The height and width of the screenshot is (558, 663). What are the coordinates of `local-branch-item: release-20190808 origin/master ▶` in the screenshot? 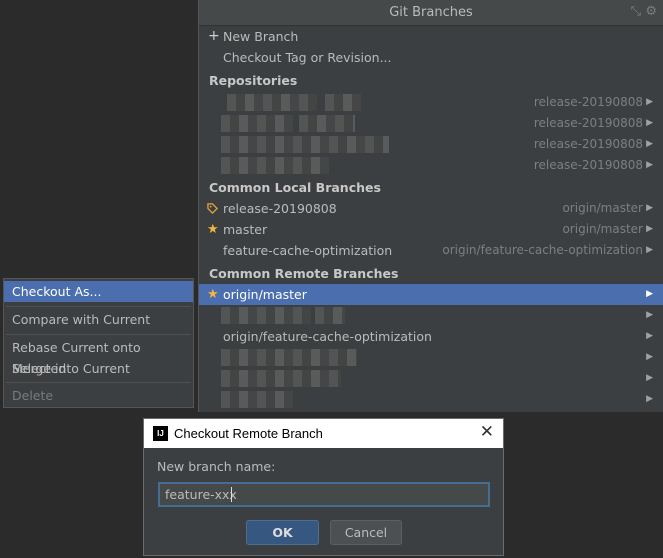 It's located at (431, 208).